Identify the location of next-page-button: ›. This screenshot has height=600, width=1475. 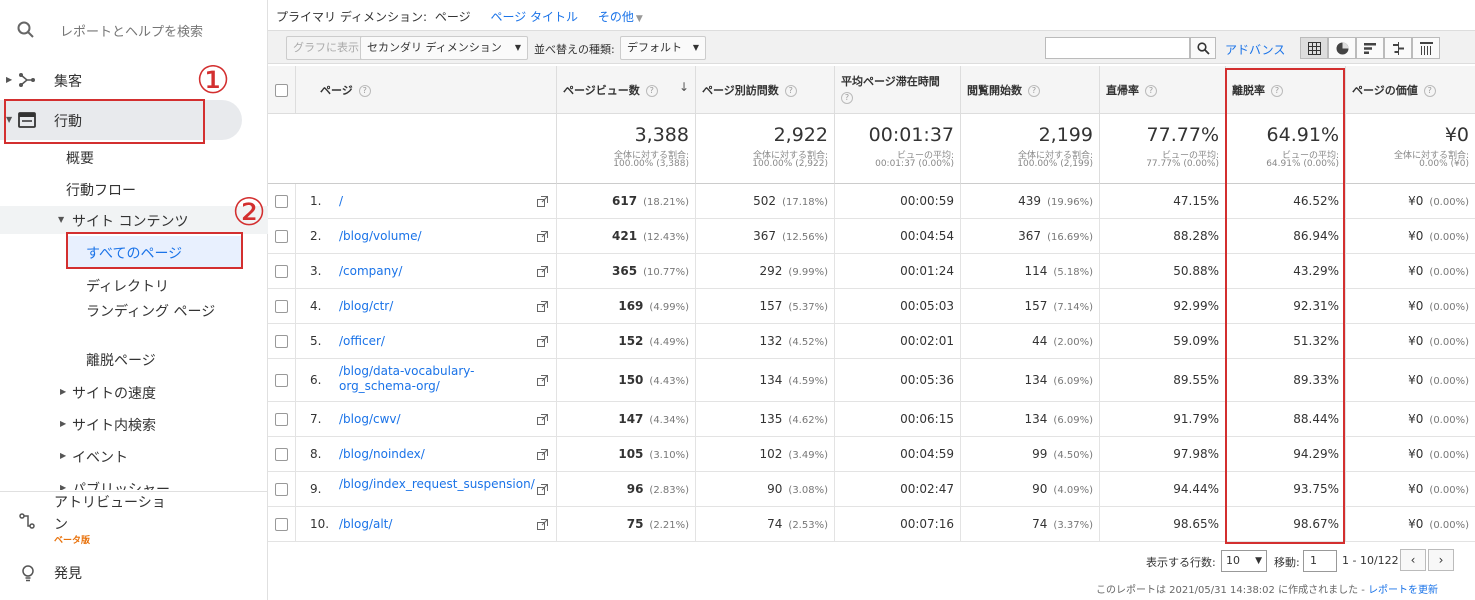
(1441, 560).